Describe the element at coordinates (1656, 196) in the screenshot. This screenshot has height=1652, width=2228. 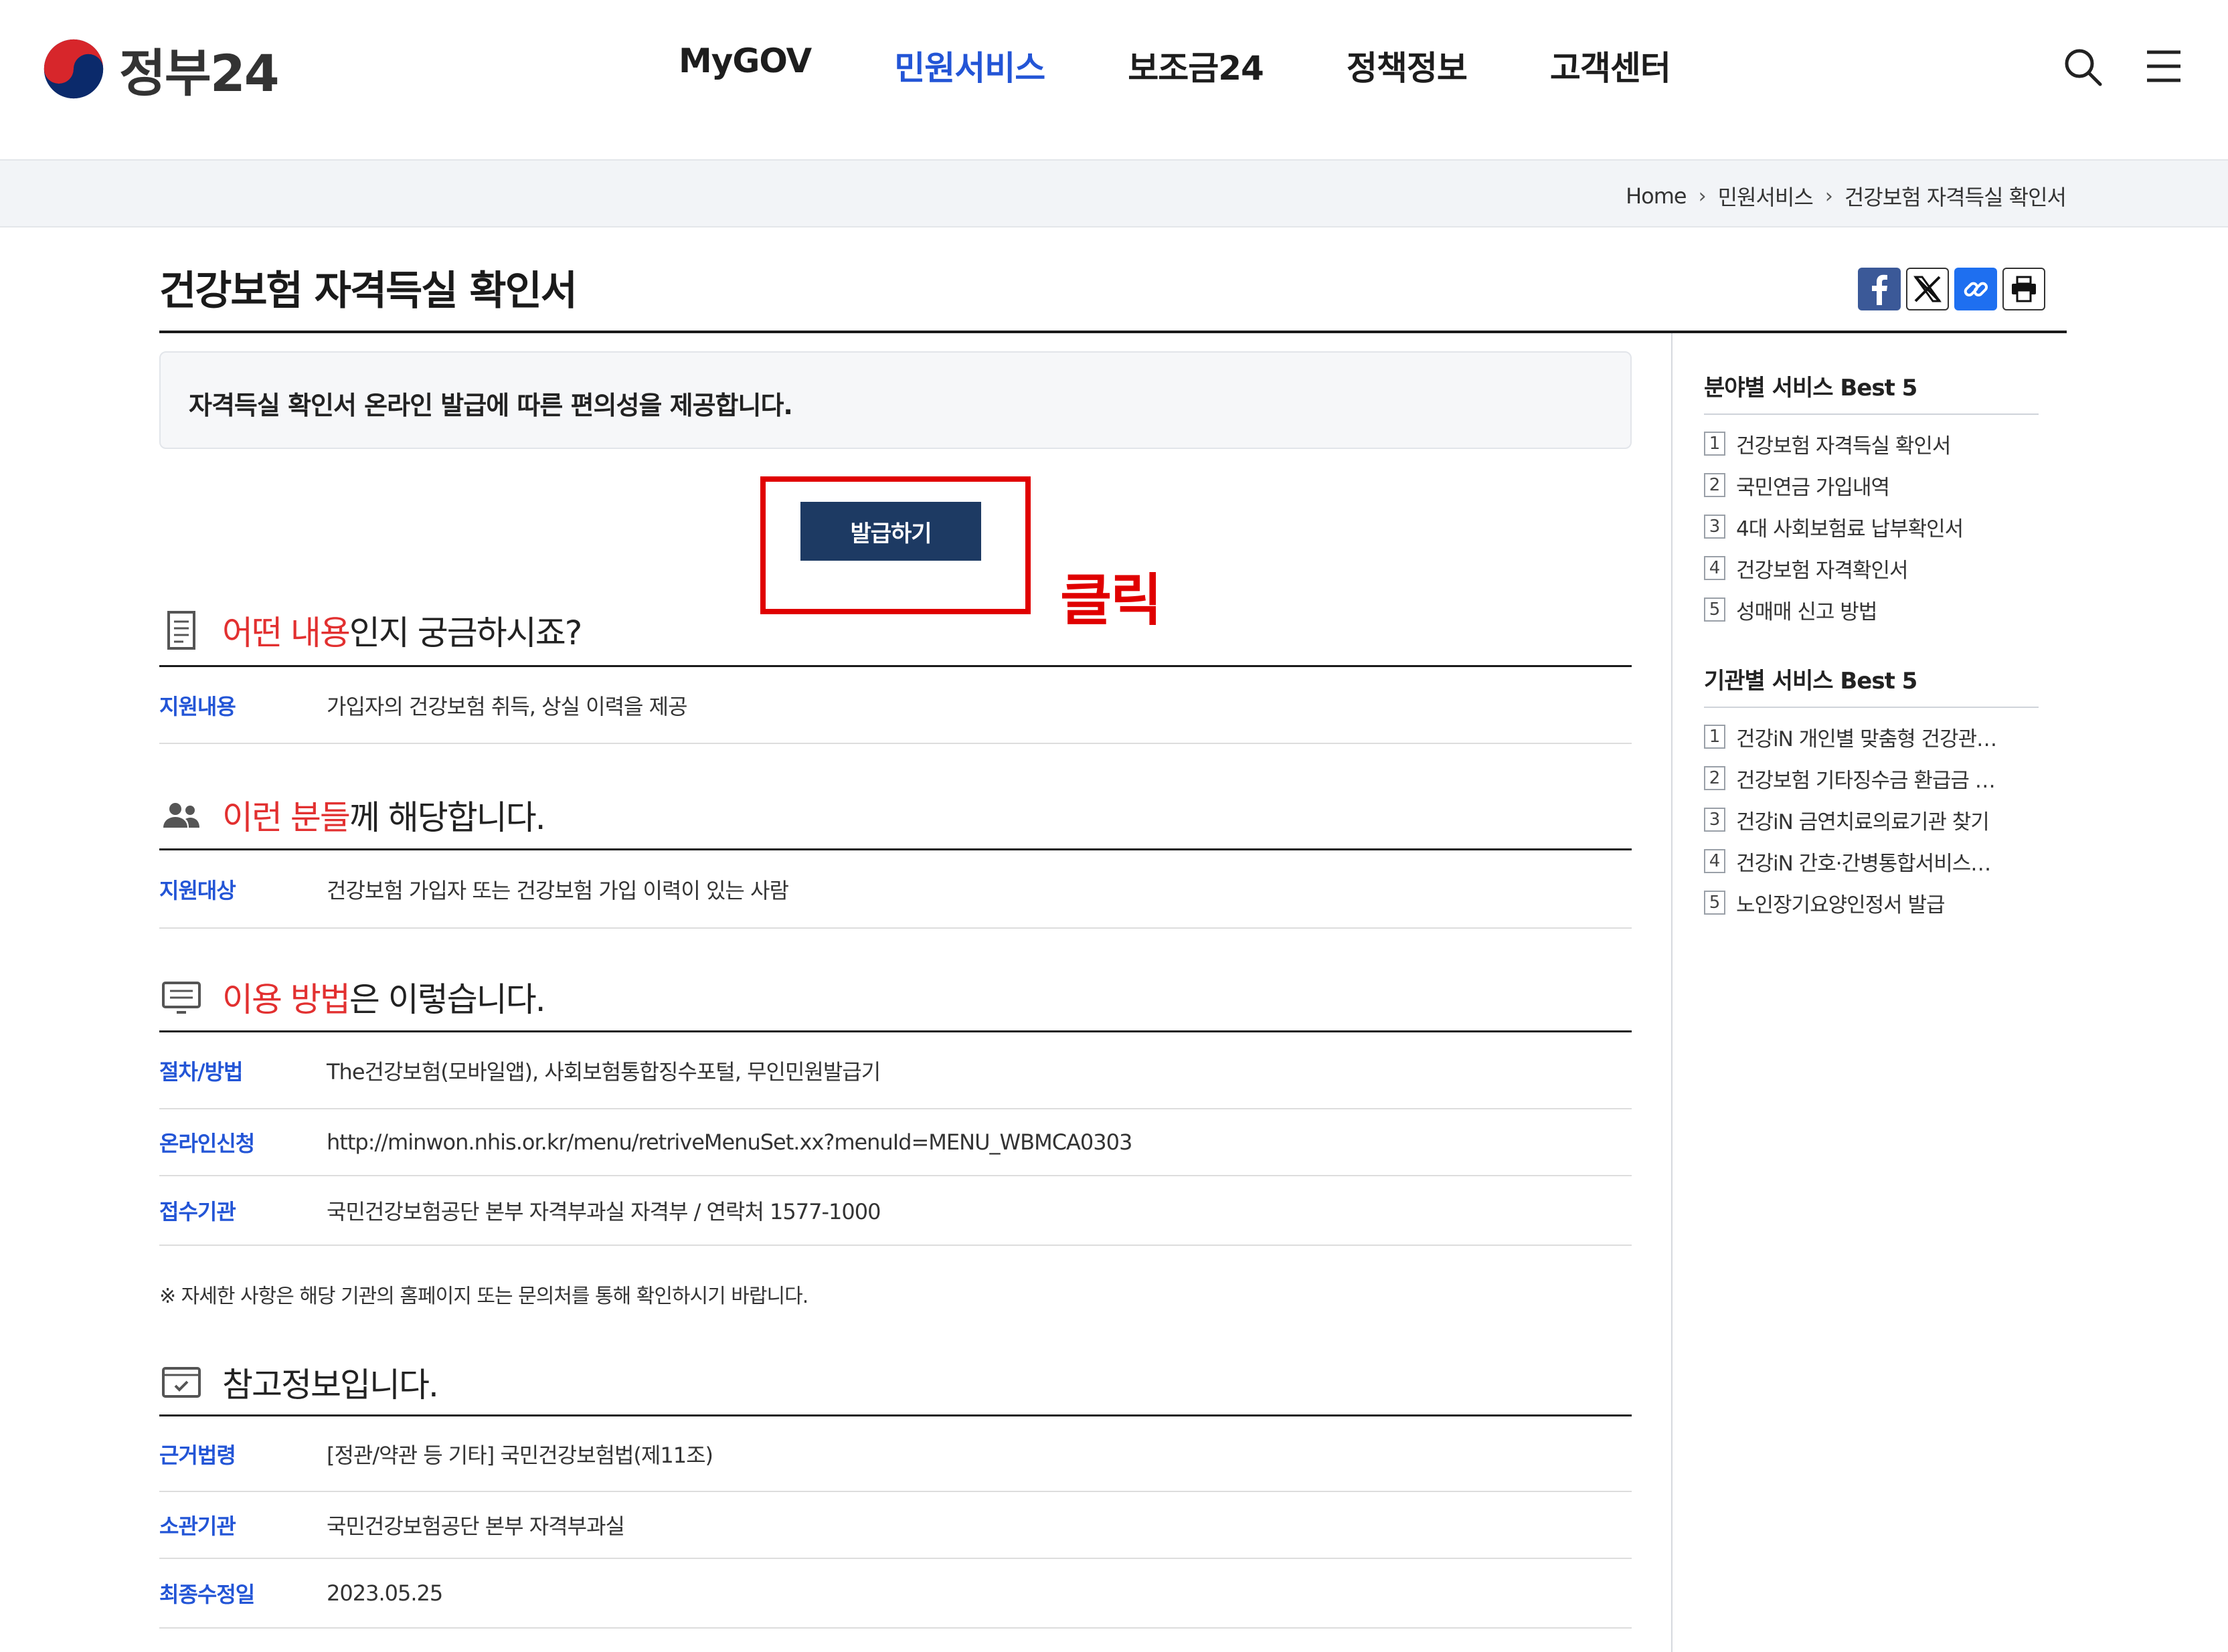
I see `breadcrumb-home: Home` at that location.